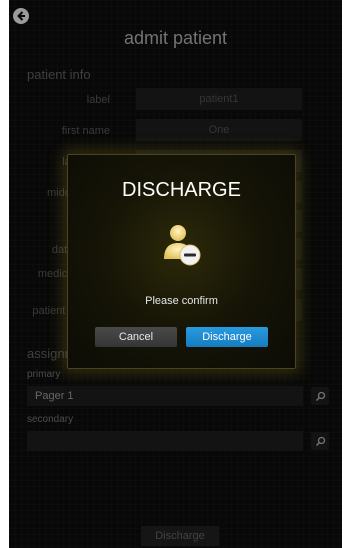  I want to click on user-remove-icon, so click(182, 247).